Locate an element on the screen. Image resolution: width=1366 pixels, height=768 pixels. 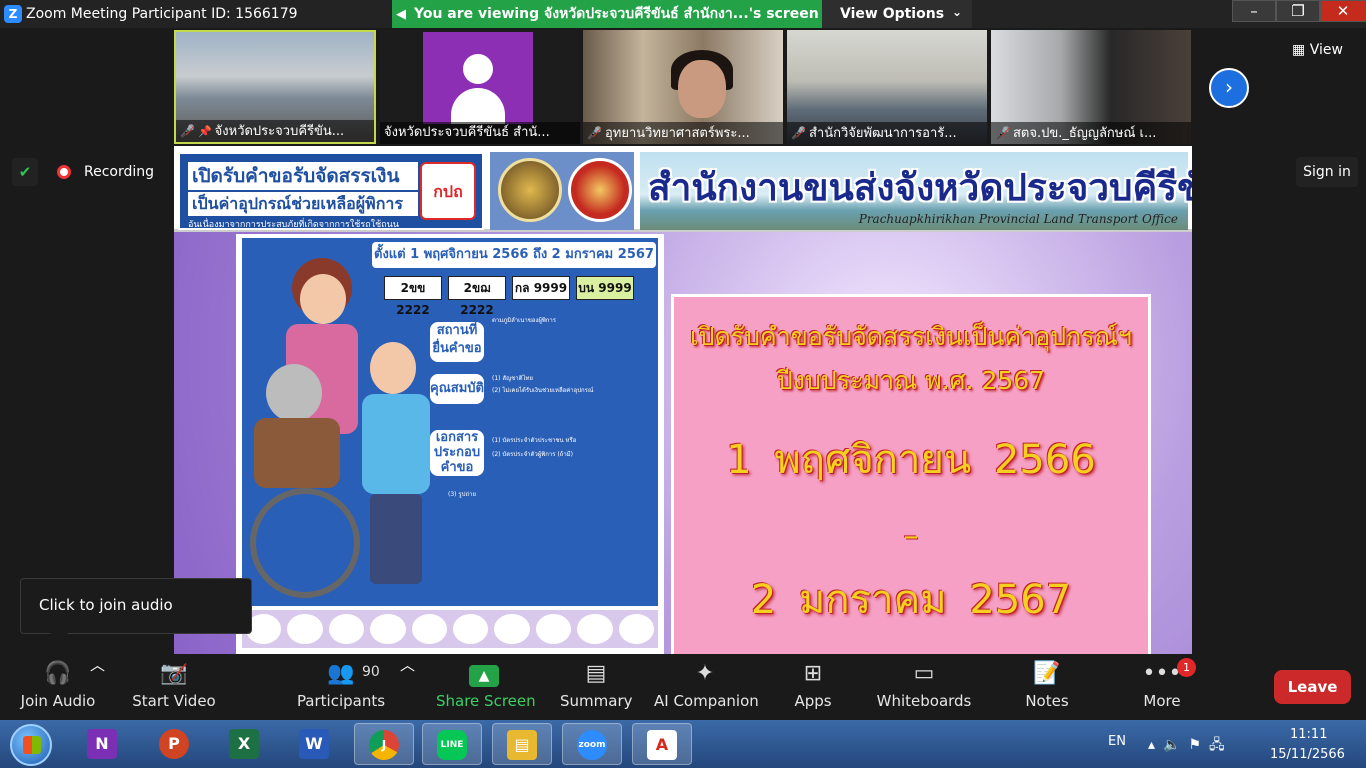
poster-note: ตามภูมิลำเนาของผู้พิการ is located at coordinates (524, 320).